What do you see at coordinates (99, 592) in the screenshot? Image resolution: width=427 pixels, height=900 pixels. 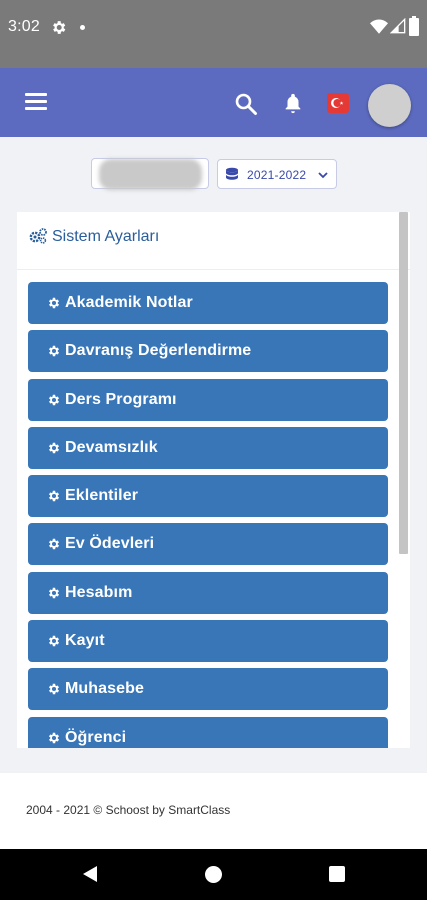 I see `menu-item-label: Hesabım` at bounding box center [99, 592].